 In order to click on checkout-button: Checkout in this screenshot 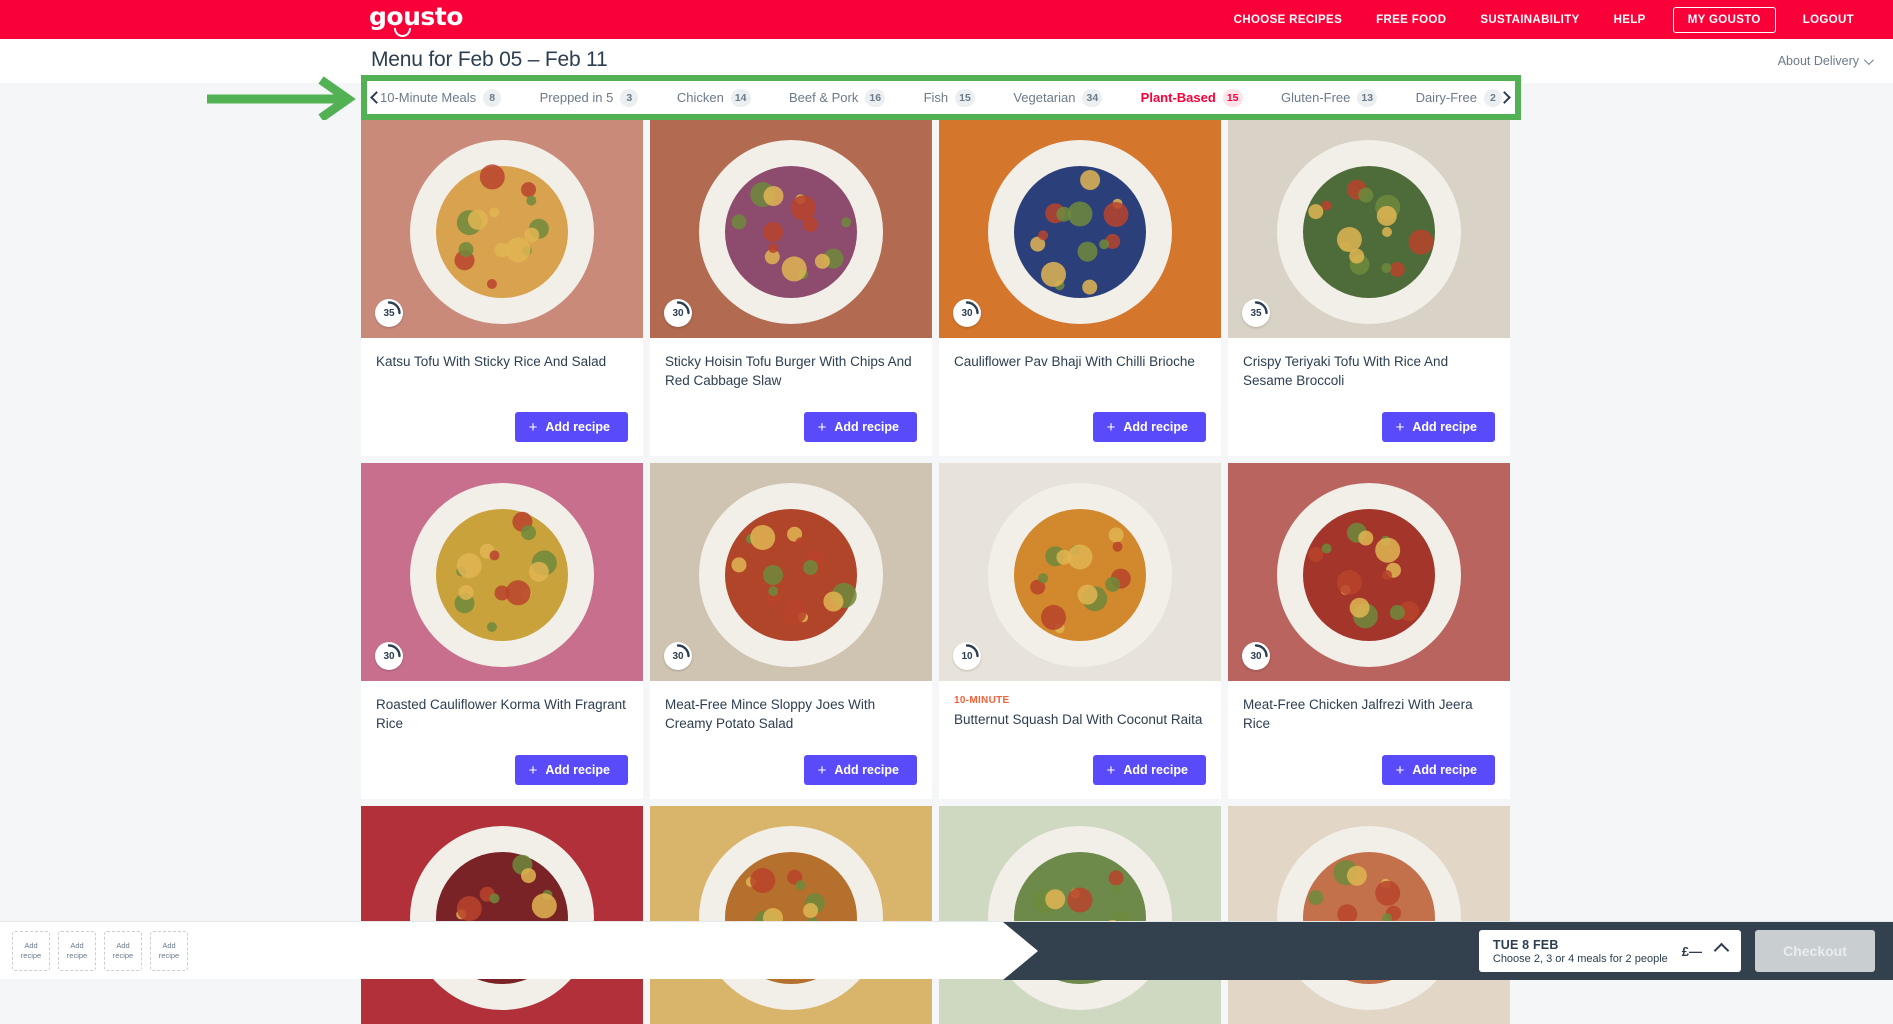, I will do `click(1815, 951)`.